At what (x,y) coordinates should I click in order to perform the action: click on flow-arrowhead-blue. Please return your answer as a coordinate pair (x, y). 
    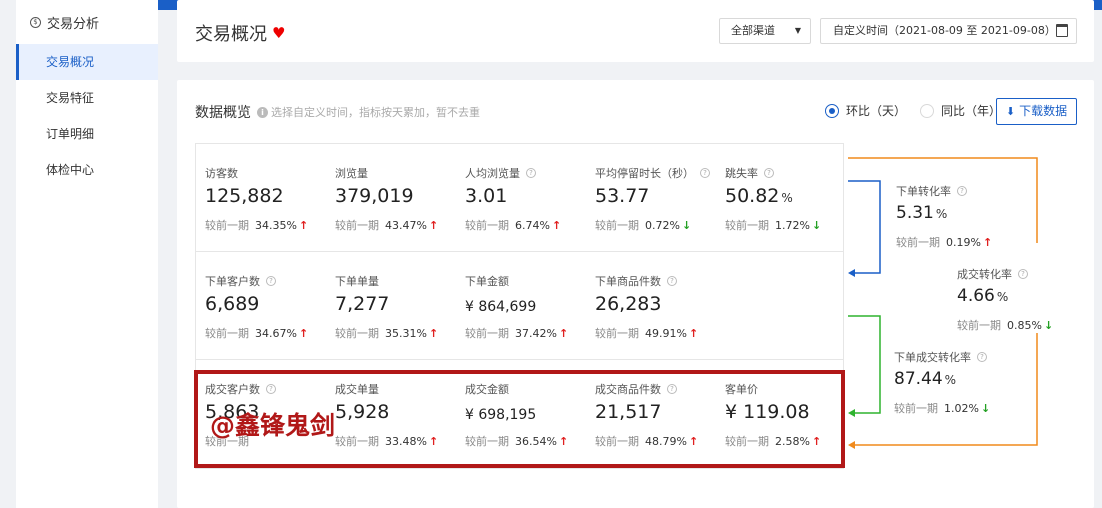
    Looking at the image, I should click on (851, 273).